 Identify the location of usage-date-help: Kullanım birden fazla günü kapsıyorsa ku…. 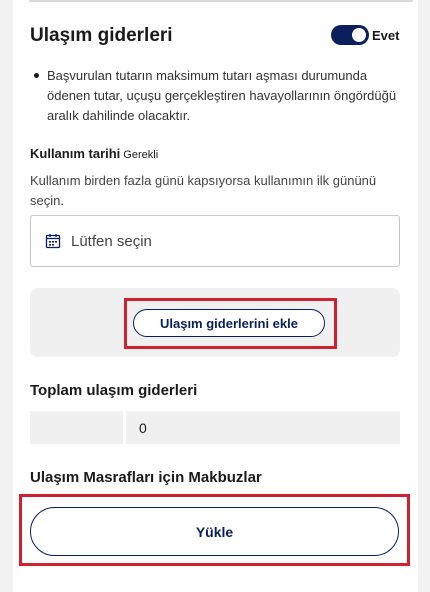
(203, 190).